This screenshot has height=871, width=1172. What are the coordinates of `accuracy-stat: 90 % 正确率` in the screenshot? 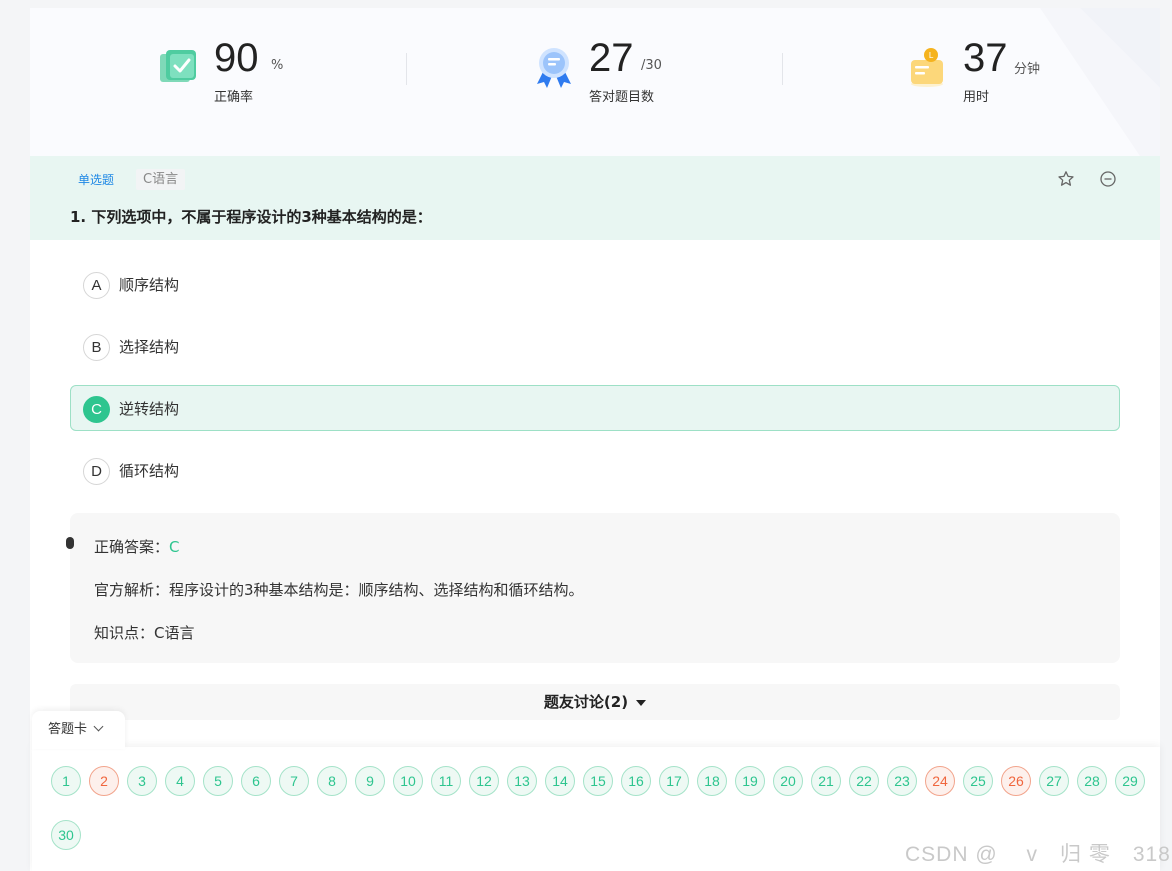 It's located at (228, 71).